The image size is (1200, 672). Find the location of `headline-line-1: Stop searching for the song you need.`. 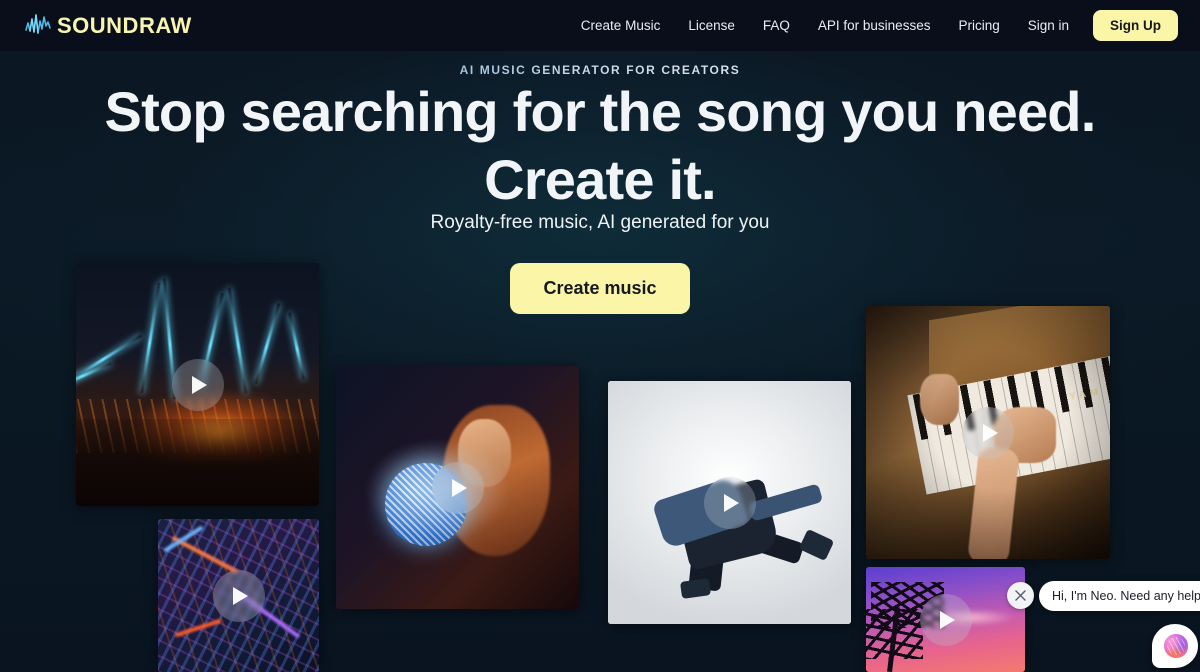

headline-line-1: Stop searching for the song you need. is located at coordinates (600, 111).